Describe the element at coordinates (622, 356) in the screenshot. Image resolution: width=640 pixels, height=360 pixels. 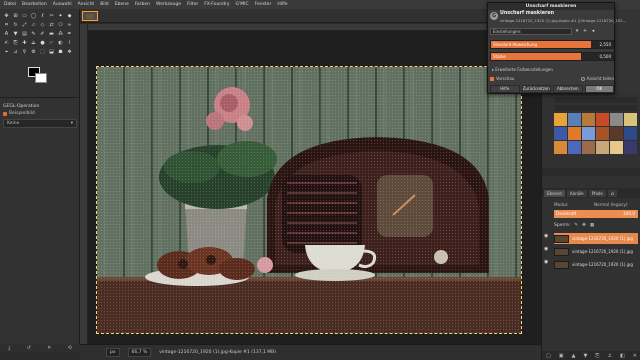
I see `mask-icon: ◧` at that location.